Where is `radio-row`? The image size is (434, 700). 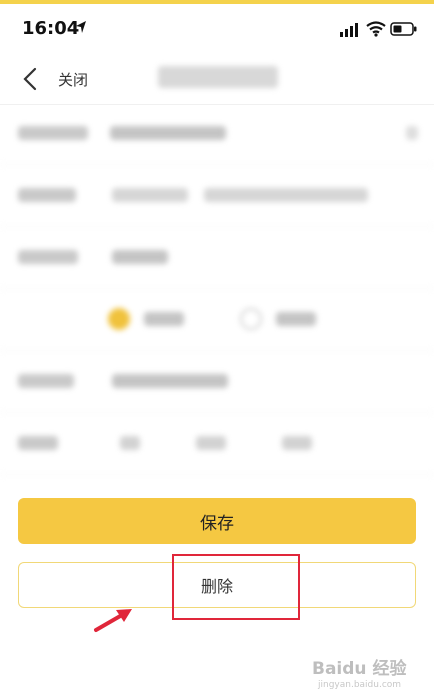
radio-row is located at coordinates (217, 320).